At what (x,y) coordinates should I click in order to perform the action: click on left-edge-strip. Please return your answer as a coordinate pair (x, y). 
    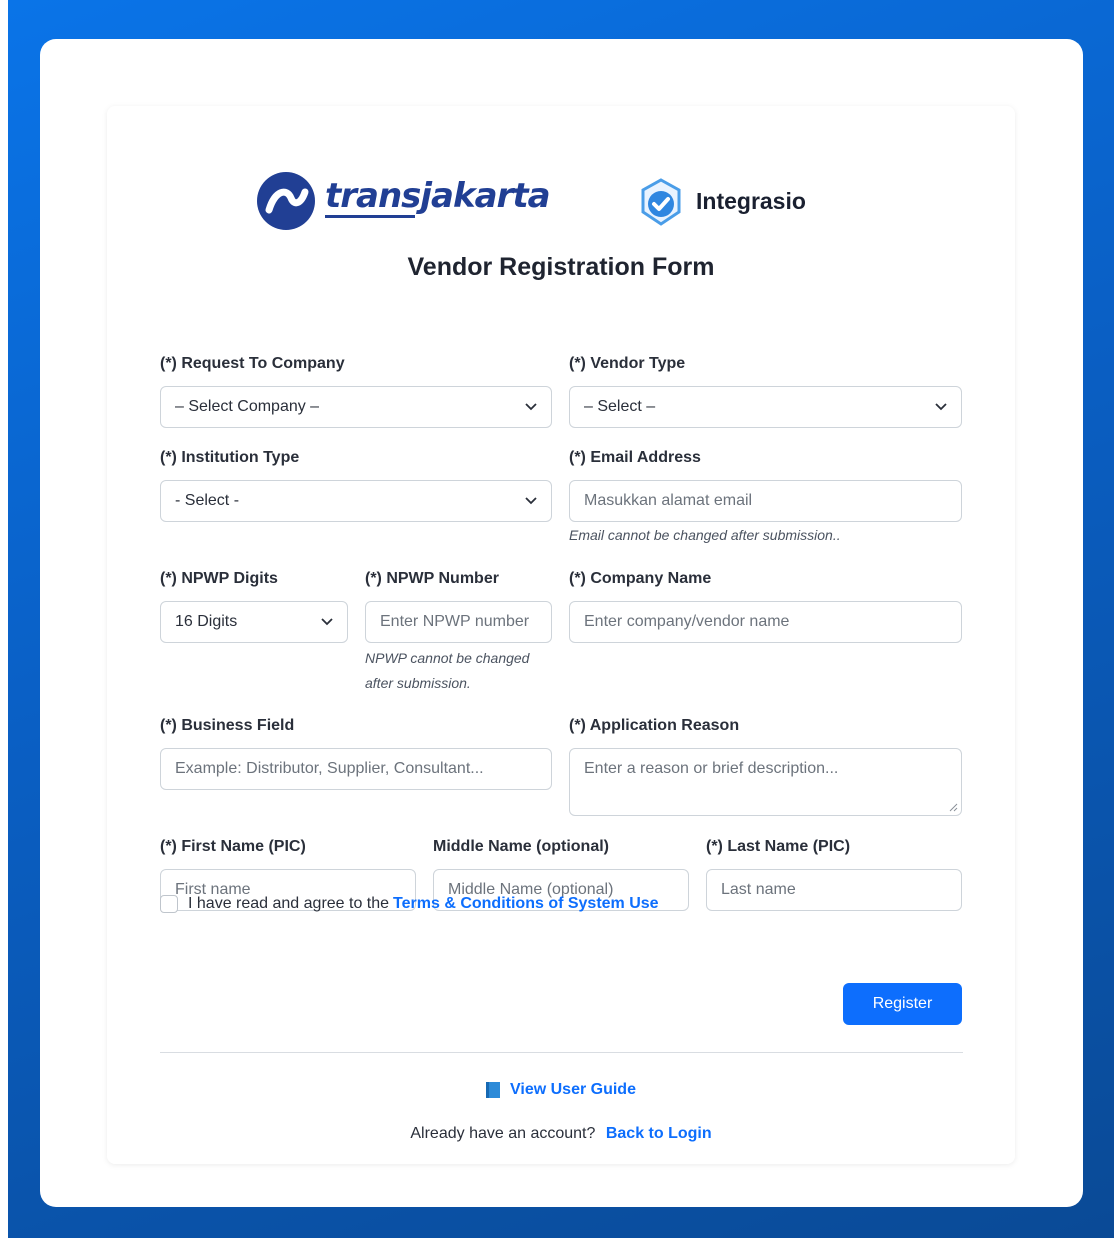
    Looking at the image, I should click on (4, 619).